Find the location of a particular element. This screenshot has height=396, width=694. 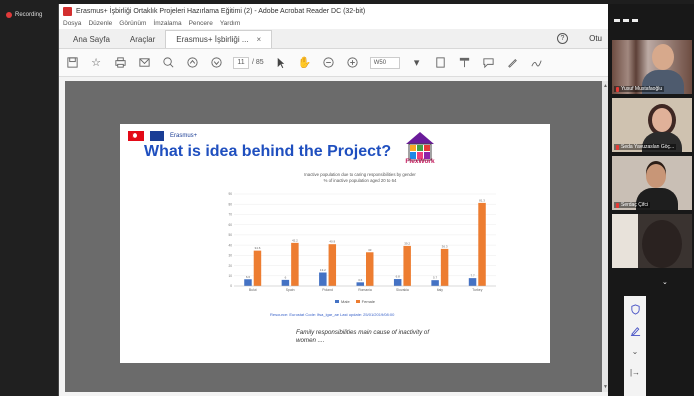

menu-help: Yardım is located at coordinates (230, 23).